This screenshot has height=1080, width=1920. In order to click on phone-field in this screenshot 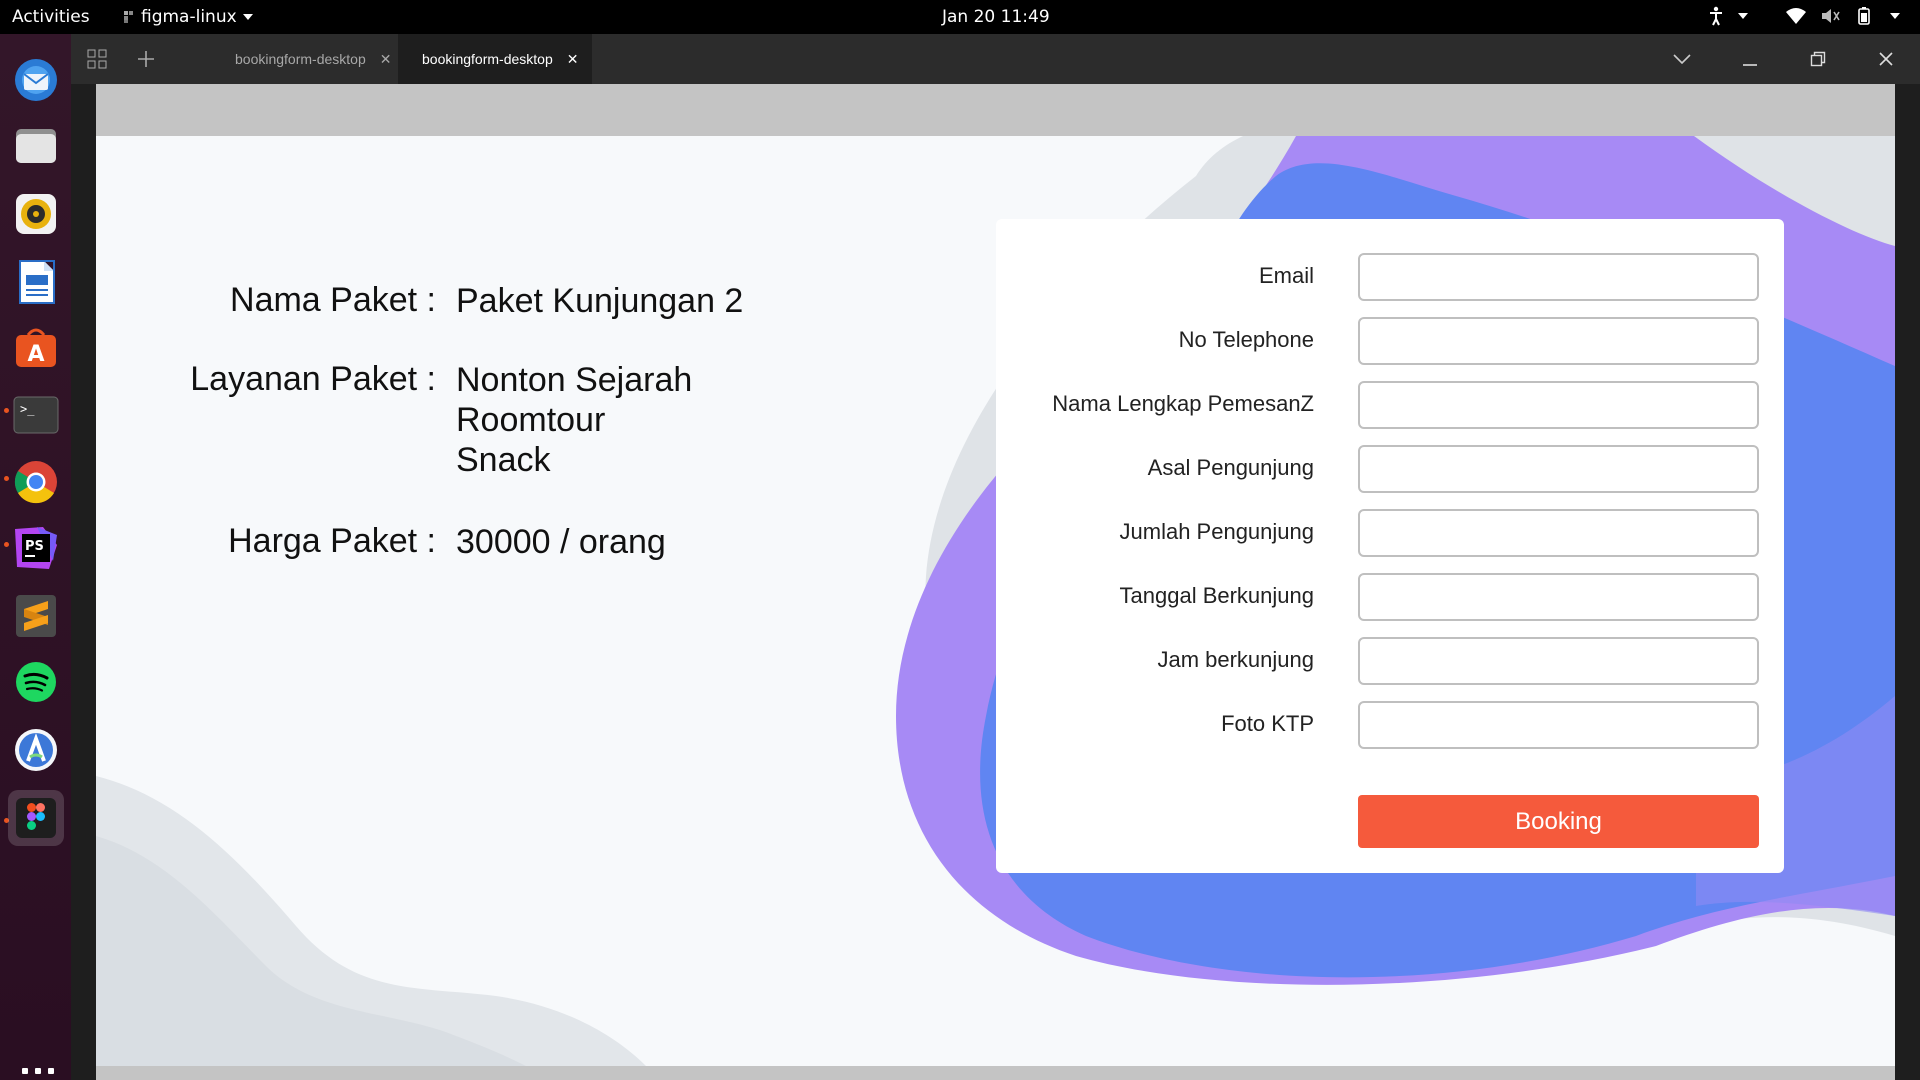, I will do `click(1558, 341)`.